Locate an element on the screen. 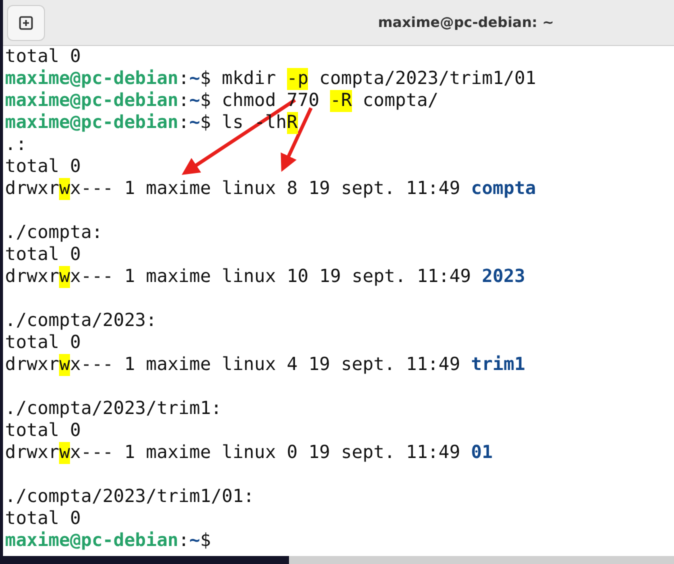 The height and width of the screenshot is (564, 674). terminal-text: x--- 1 maxime linux 4 19 sept. 11:49 is located at coordinates (266, 365).